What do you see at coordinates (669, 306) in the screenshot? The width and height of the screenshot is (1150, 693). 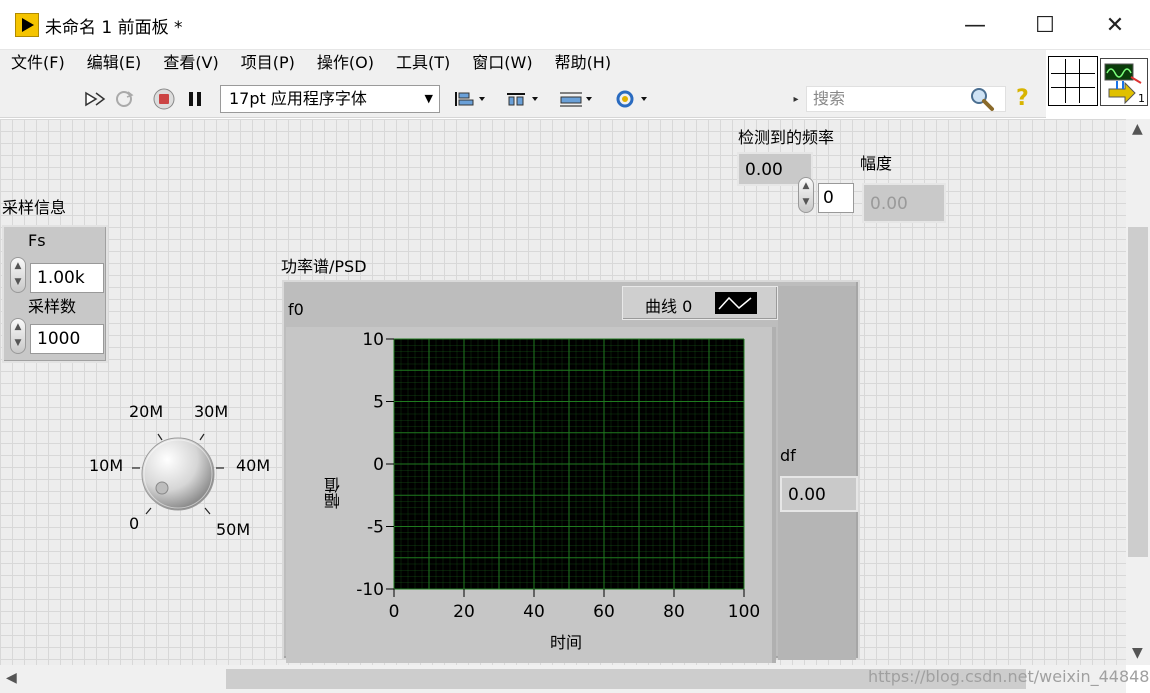 I see `legend-series-name: 曲线 0` at bounding box center [669, 306].